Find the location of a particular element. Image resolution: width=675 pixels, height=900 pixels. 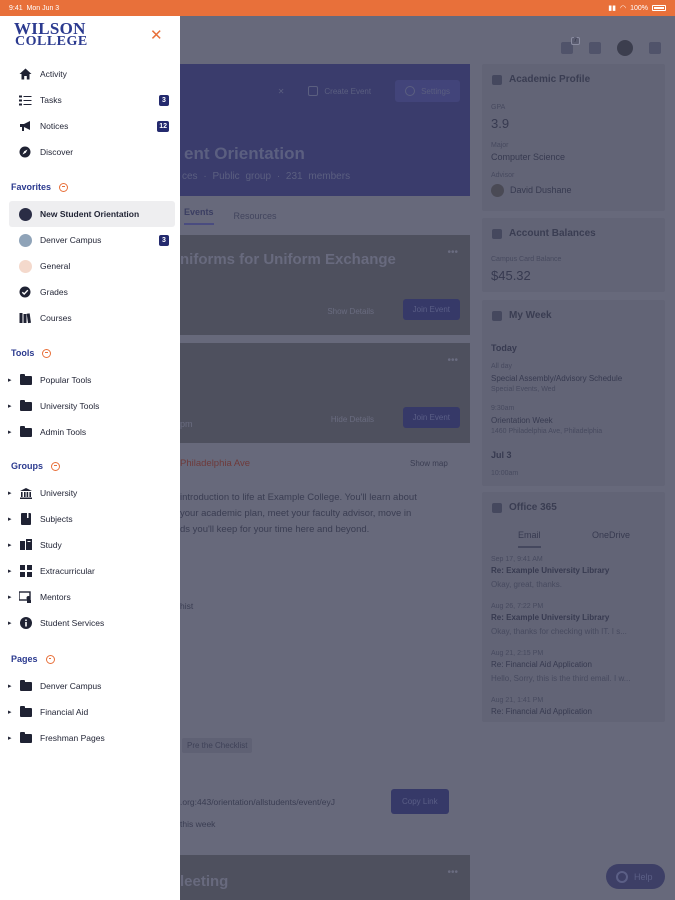

tab-onedrive: OneDrive is located at coordinates (611, 535).